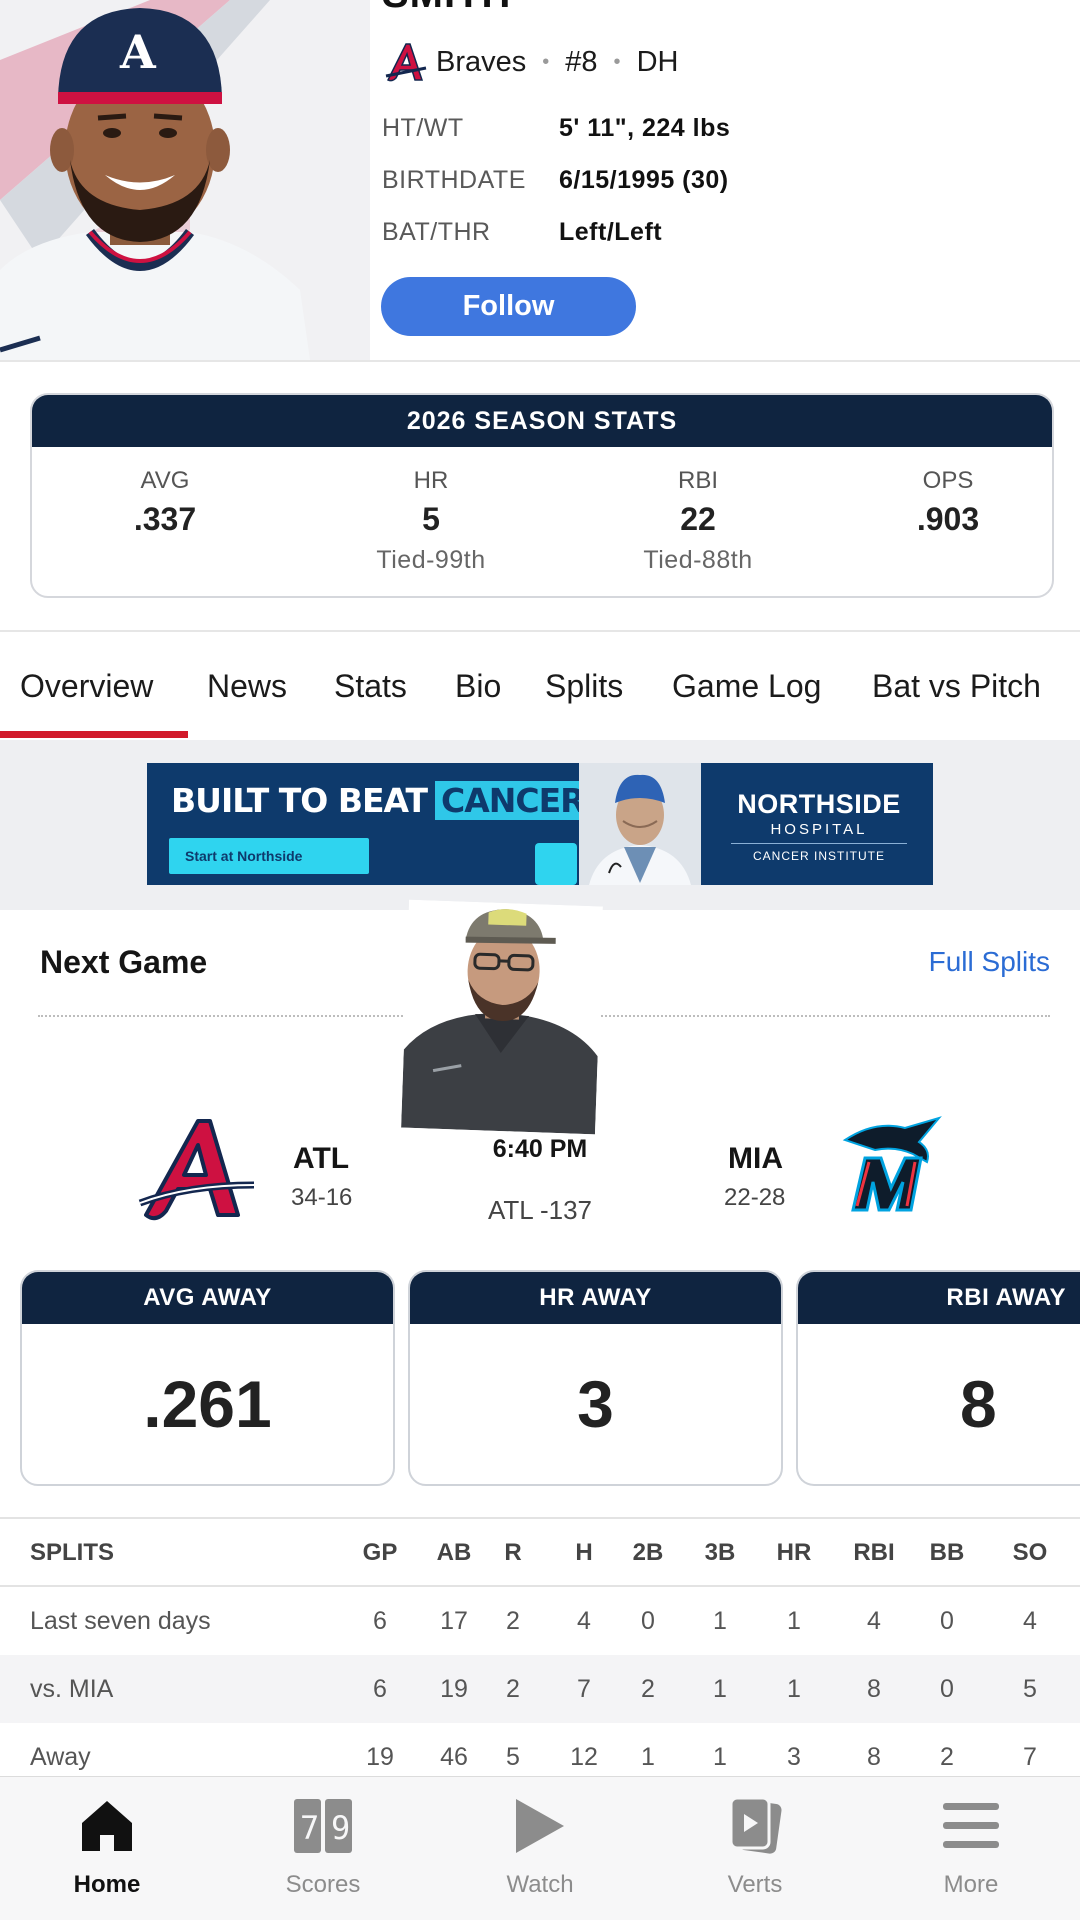 The width and height of the screenshot is (1080, 1920). What do you see at coordinates (107, 1847) in the screenshot?
I see `nav-home: Home` at bounding box center [107, 1847].